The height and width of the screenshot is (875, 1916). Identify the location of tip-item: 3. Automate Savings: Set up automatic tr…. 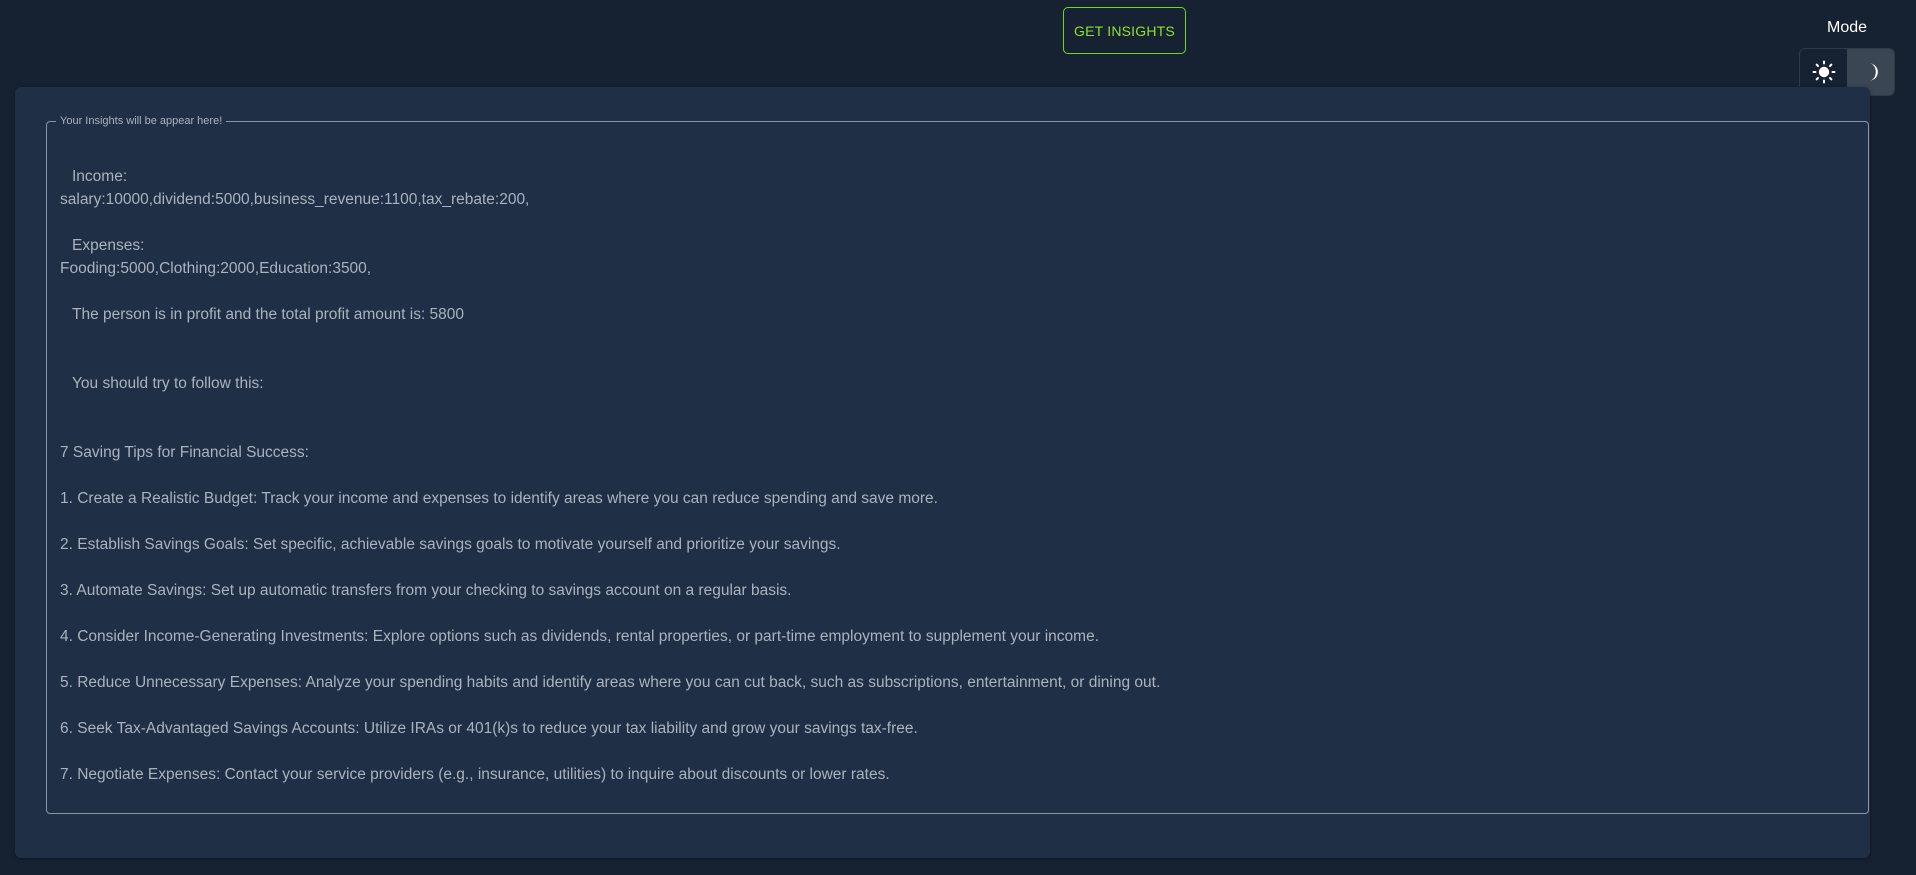
(426, 590).